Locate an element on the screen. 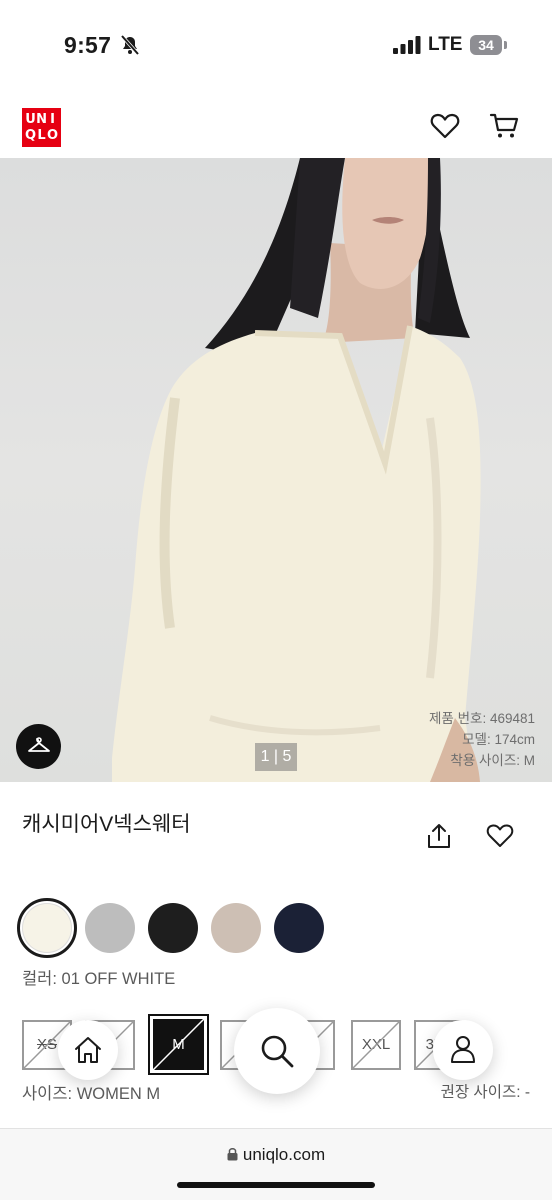 The image size is (552, 1200). bell-slash-icon is located at coordinates (130, 45).